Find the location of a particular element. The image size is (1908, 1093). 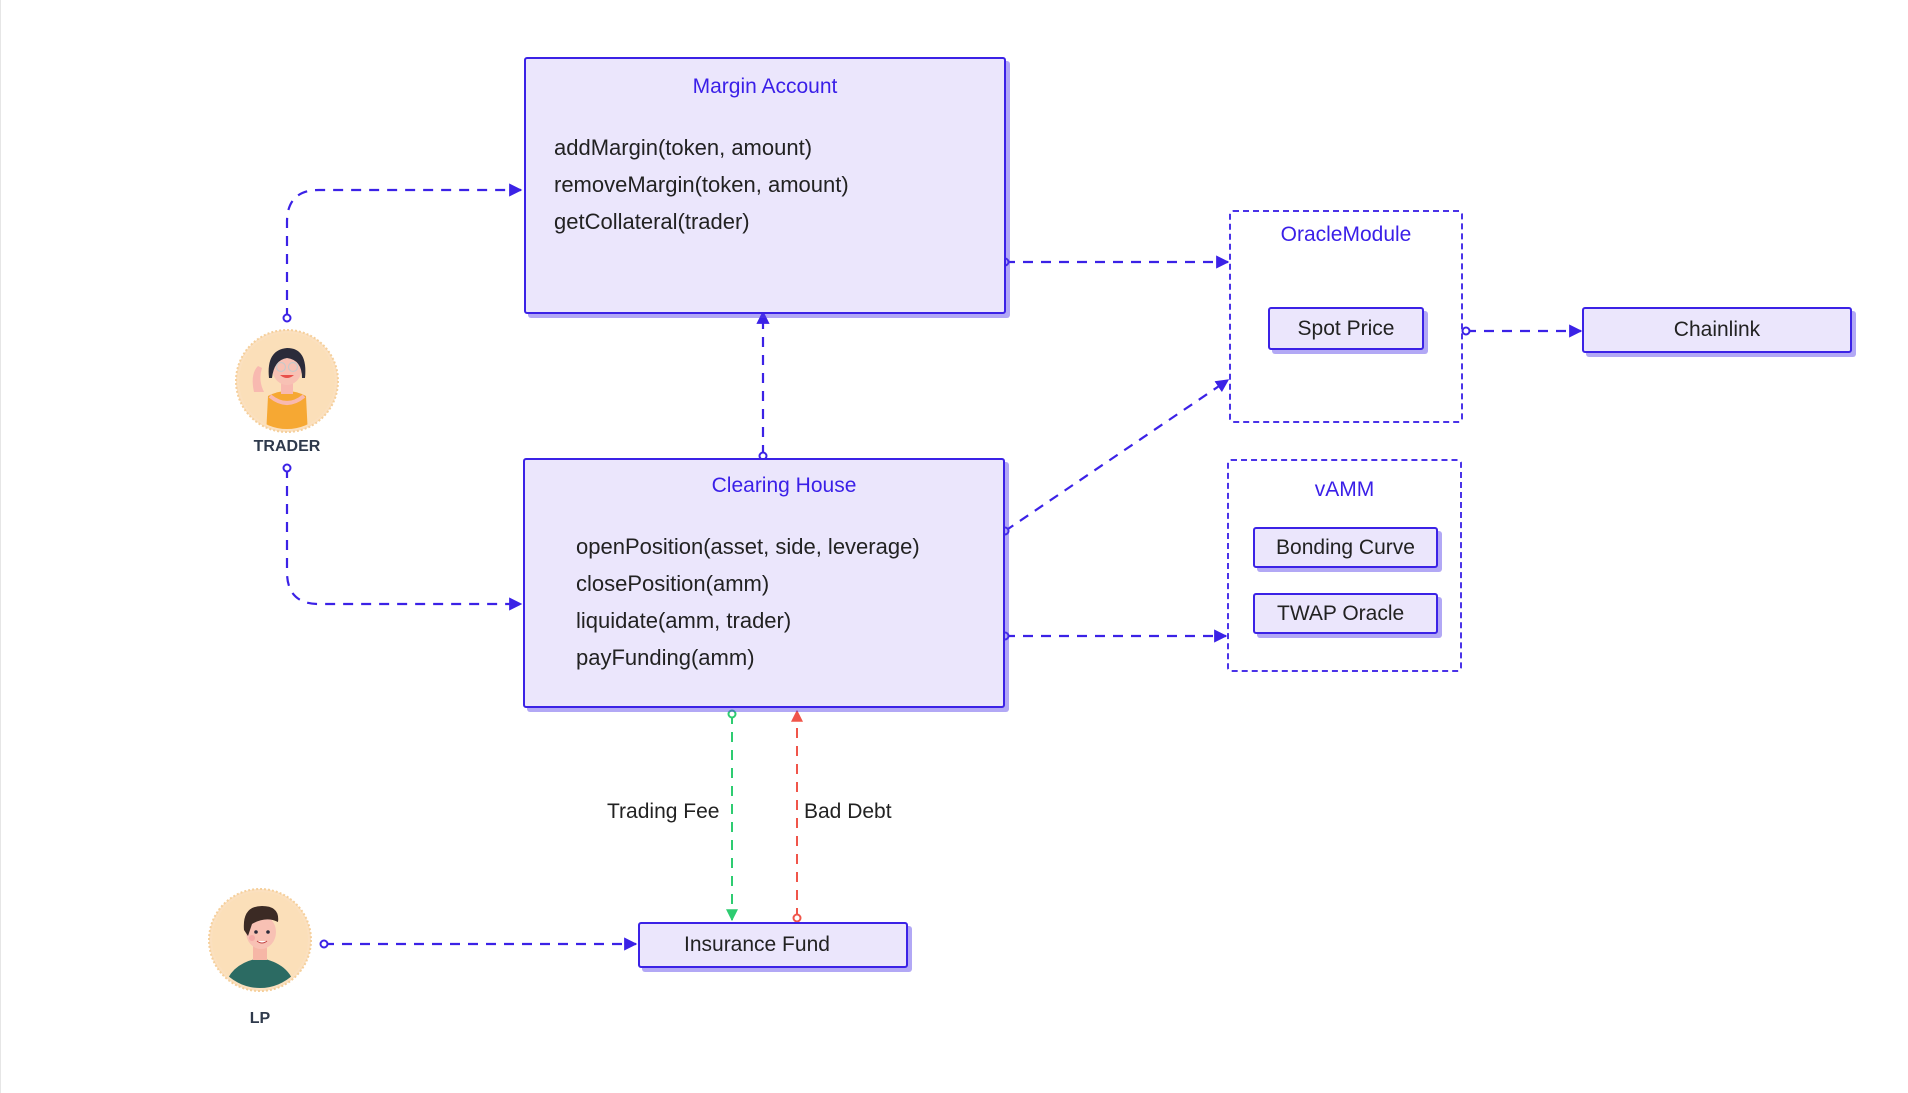

oracle-module-title: OracleModule is located at coordinates (1346, 234).